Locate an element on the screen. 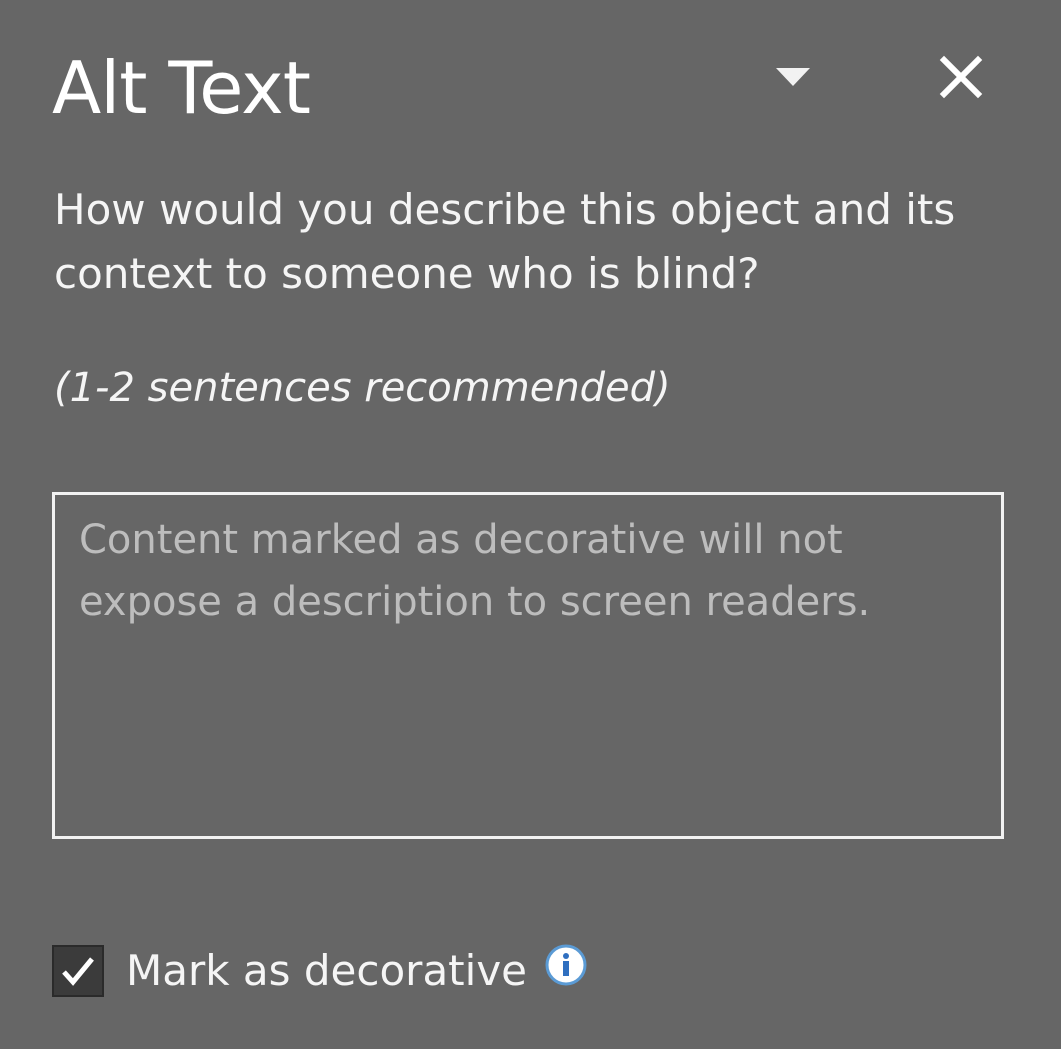 The height and width of the screenshot is (1049, 1061). mark-as-decorative-checkbox is located at coordinates (78, 971).